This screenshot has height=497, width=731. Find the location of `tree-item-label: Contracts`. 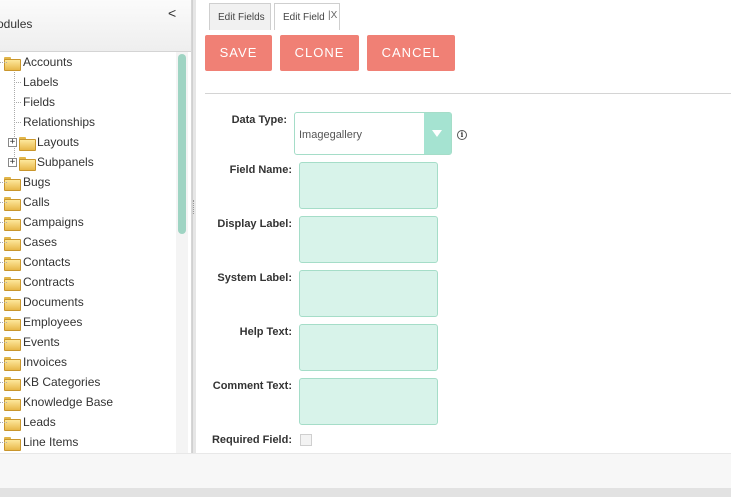

tree-item-label: Contracts is located at coordinates (49, 282).